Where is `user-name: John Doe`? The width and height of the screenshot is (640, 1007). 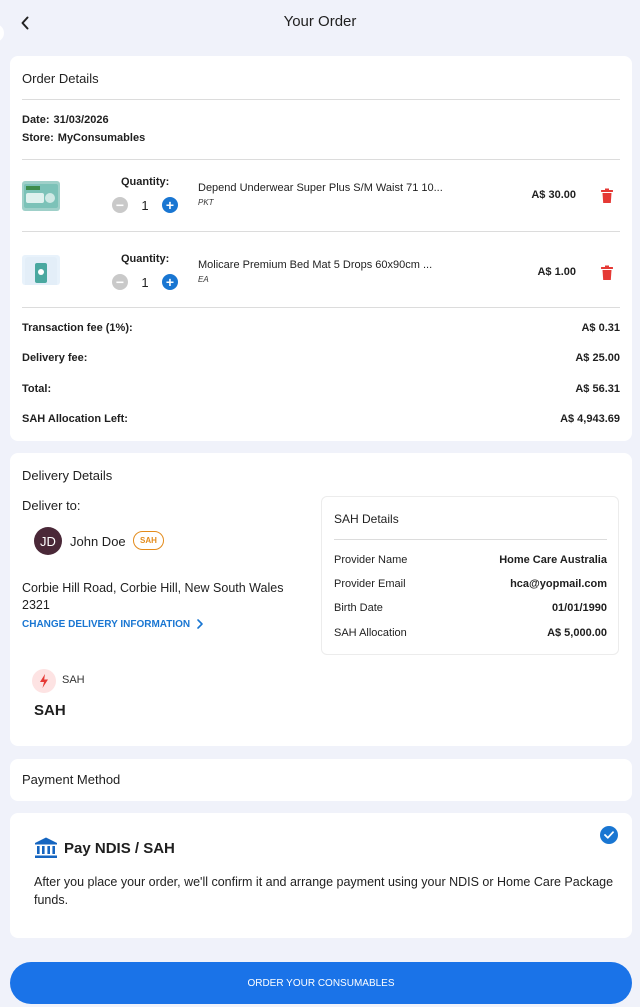 user-name: John Doe is located at coordinates (98, 541).